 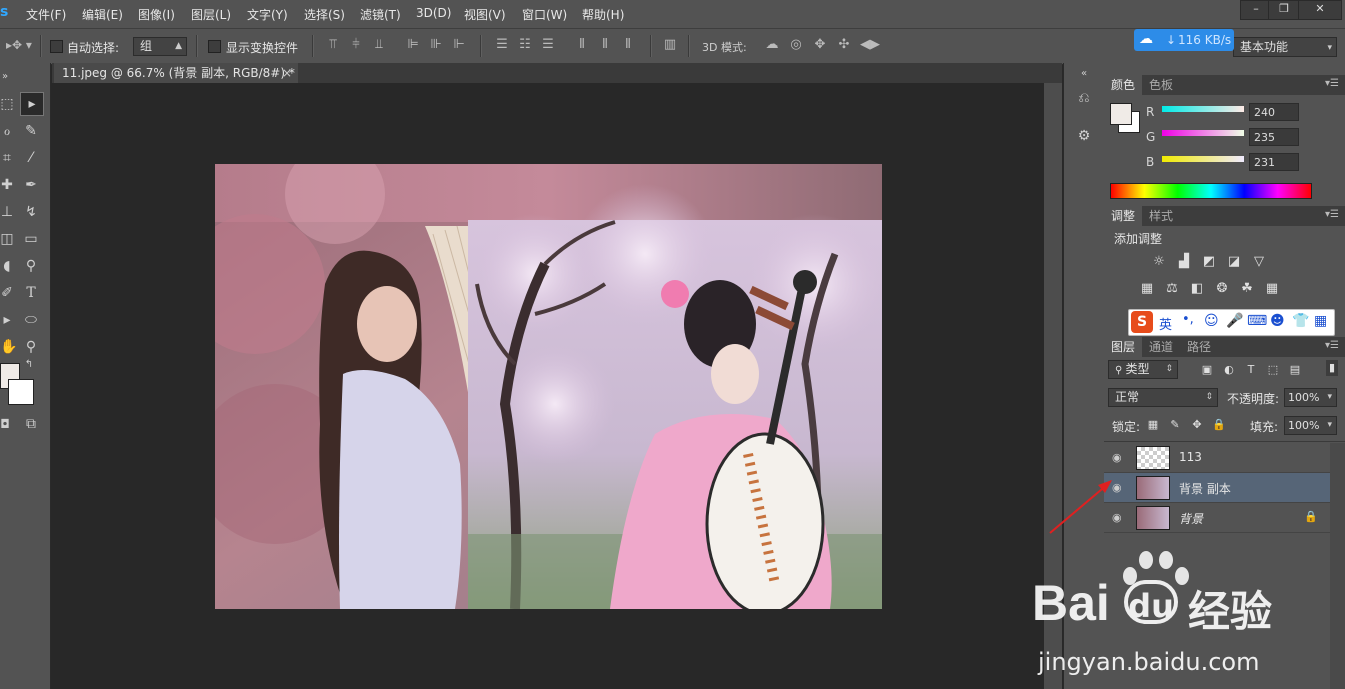 What do you see at coordinates (1203, 109) in the screenshot?
I see `r-slider` at bounding box center [1203, 109].